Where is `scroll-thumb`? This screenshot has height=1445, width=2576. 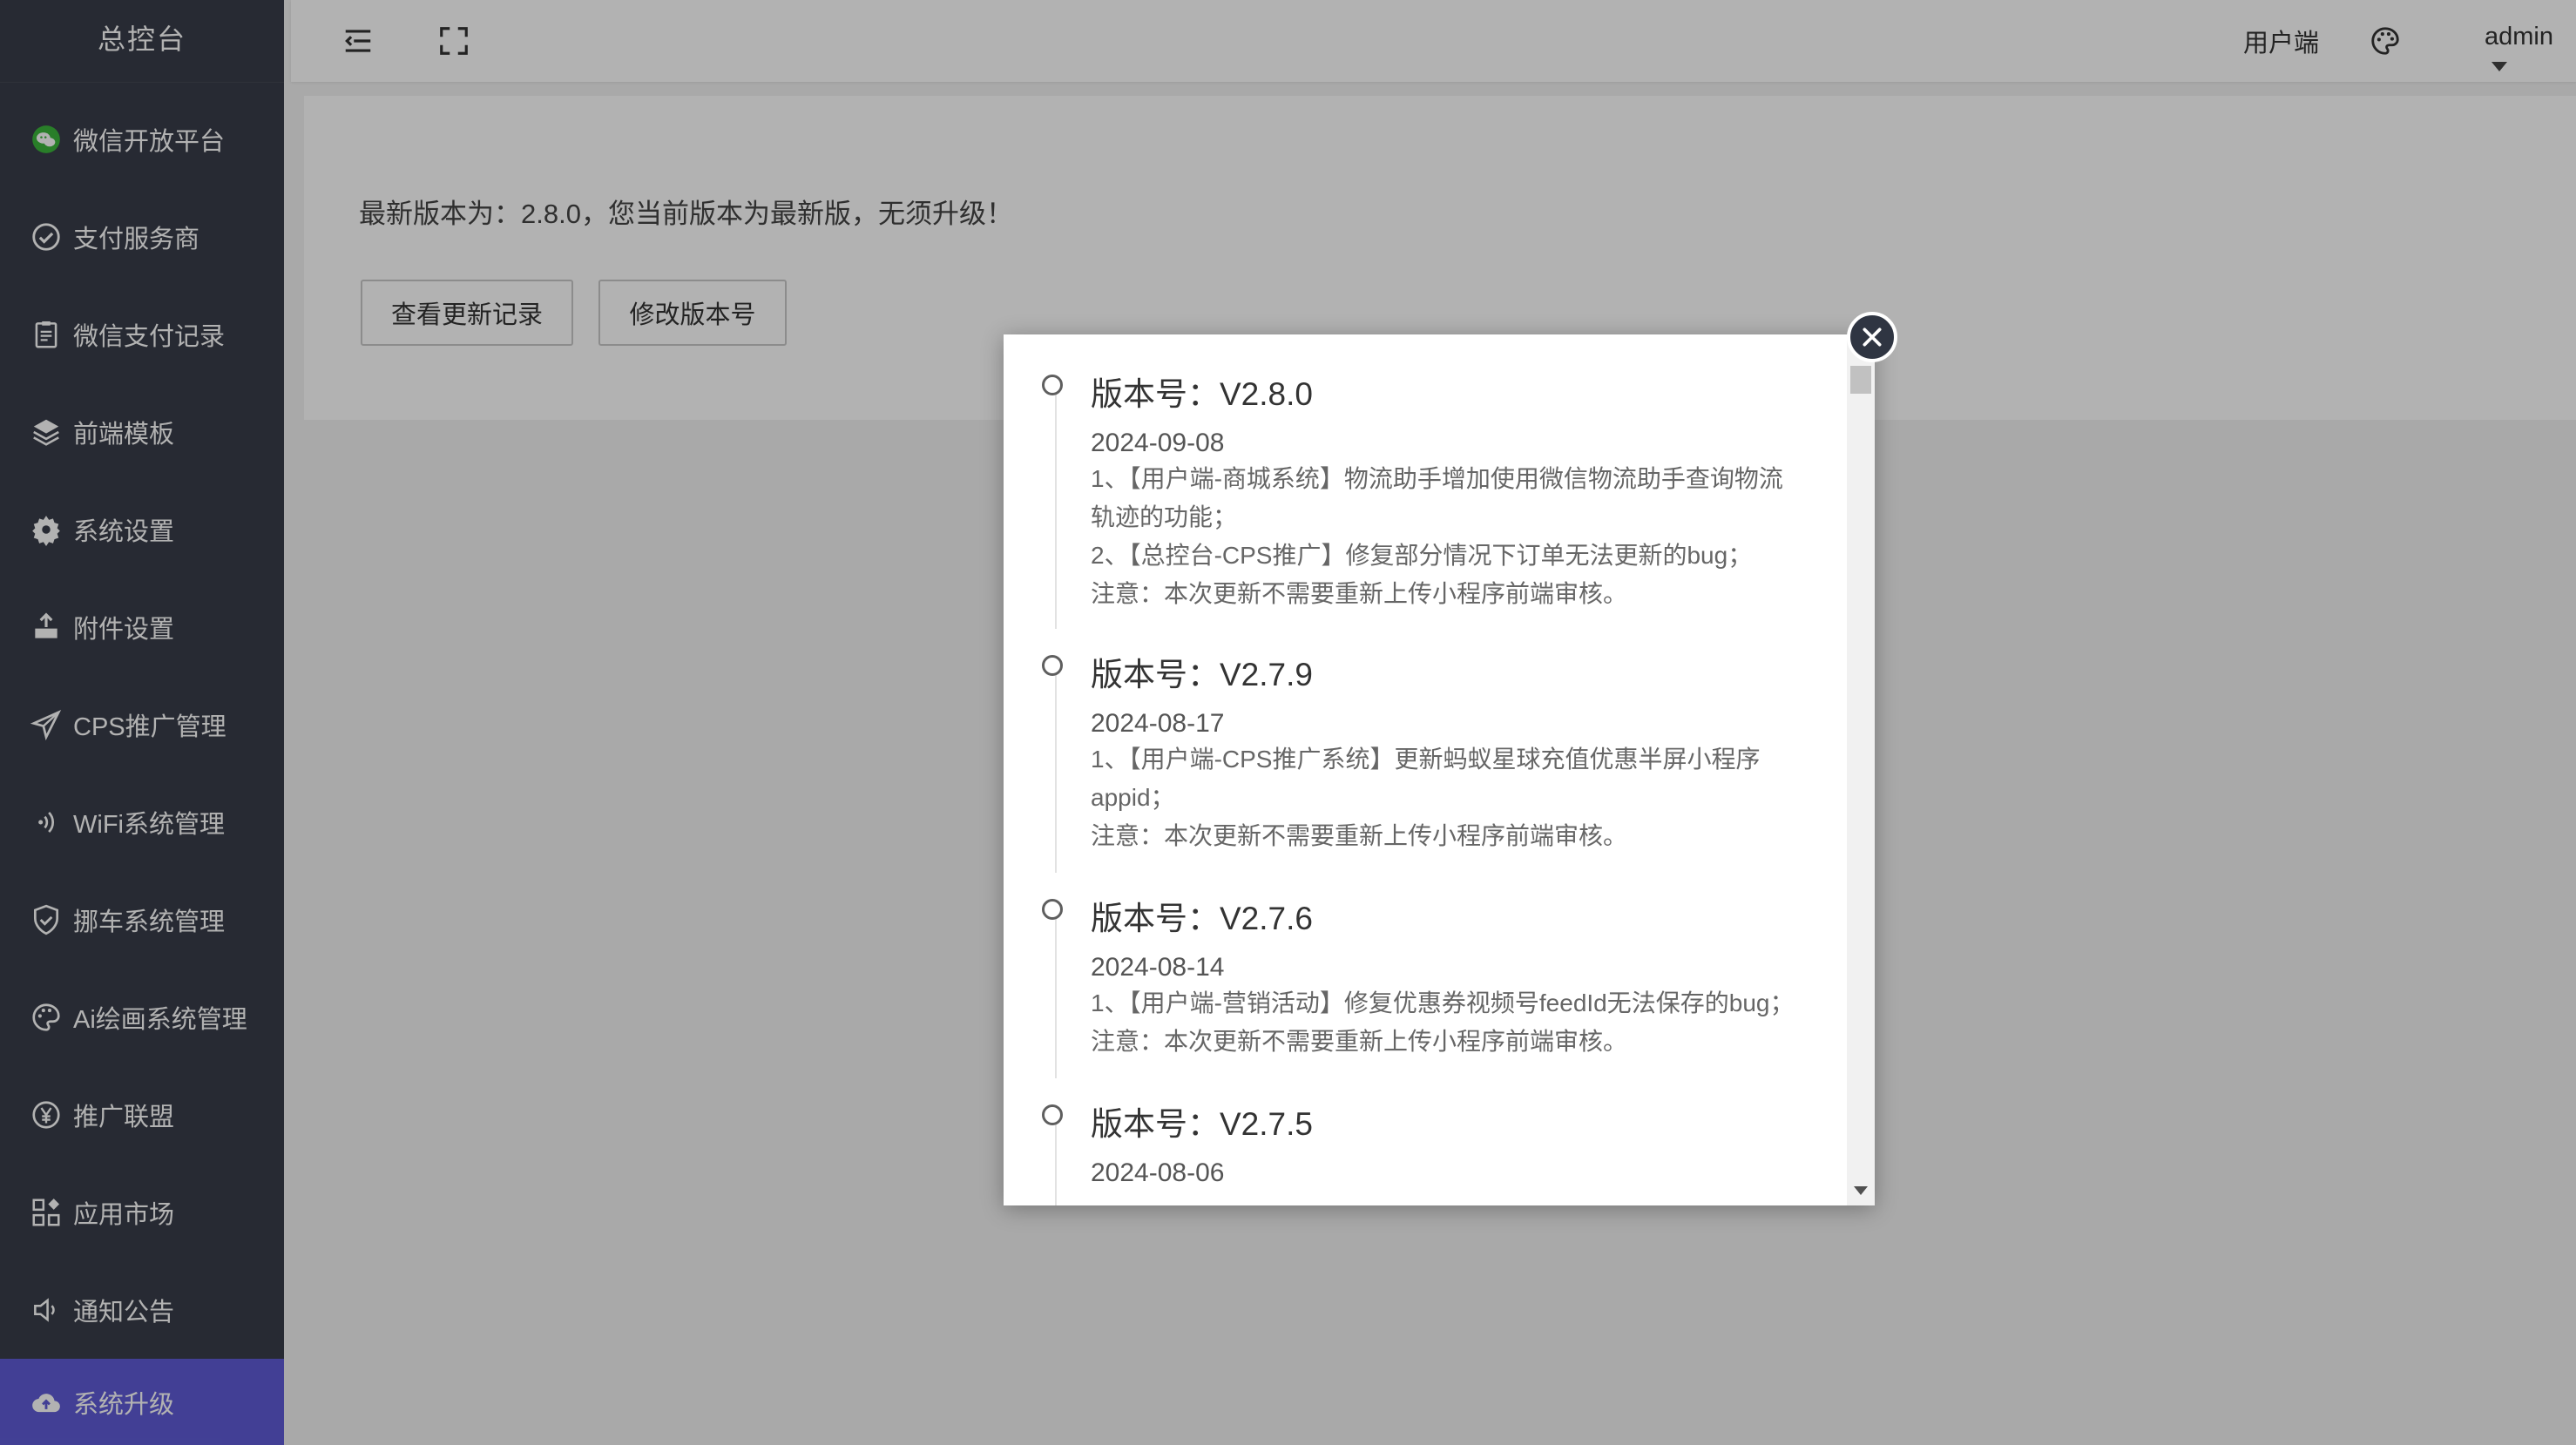 scroll-thumb is located at coordinates (1860, 380).